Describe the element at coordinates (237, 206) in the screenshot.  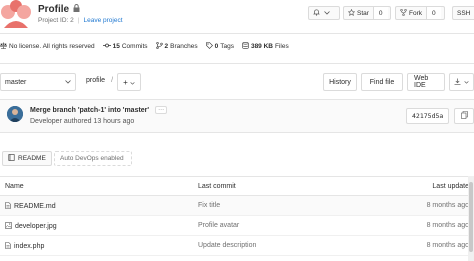
I see `table-row: README.md Fix title 8 months ago` at that location.